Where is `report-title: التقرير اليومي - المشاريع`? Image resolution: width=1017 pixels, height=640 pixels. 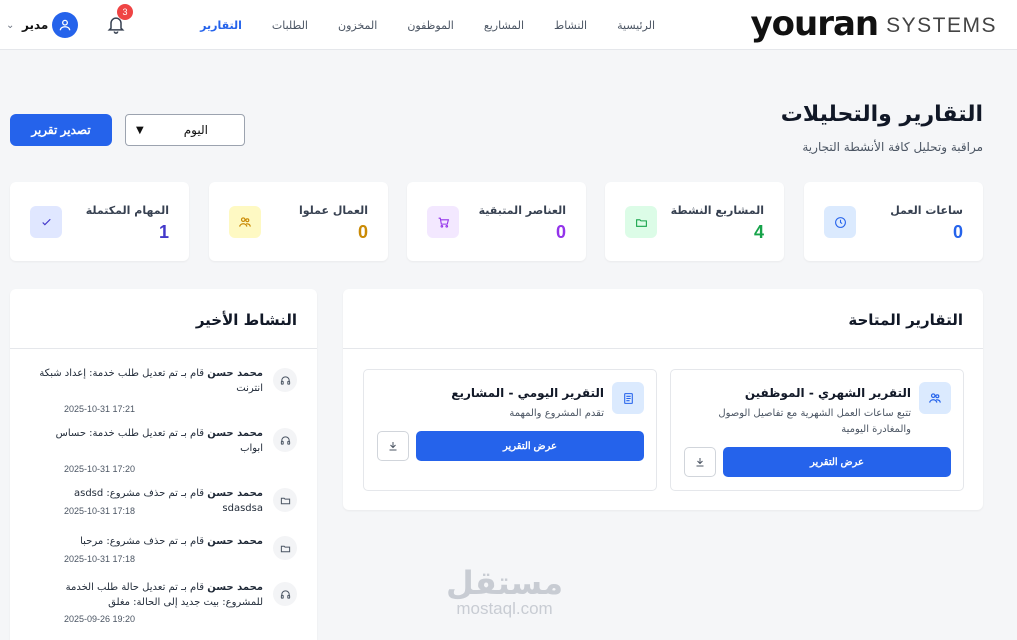 report-title: التقرير اليومي - المشاريع is located at coordinates (527, 393).